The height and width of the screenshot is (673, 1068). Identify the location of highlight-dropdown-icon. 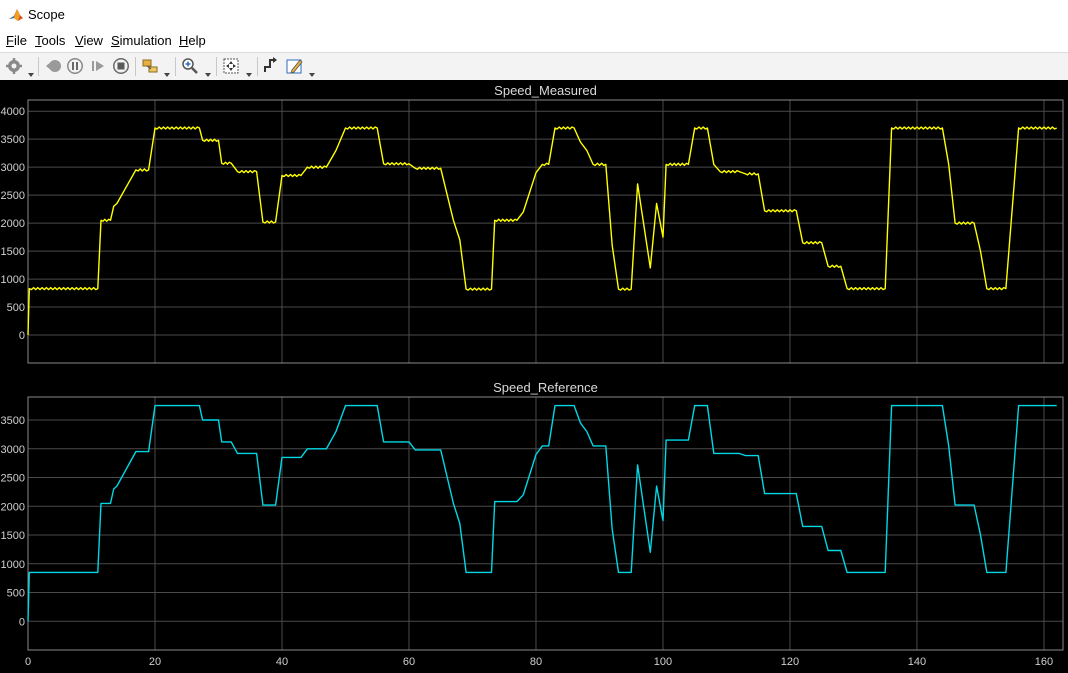
(167, 70).